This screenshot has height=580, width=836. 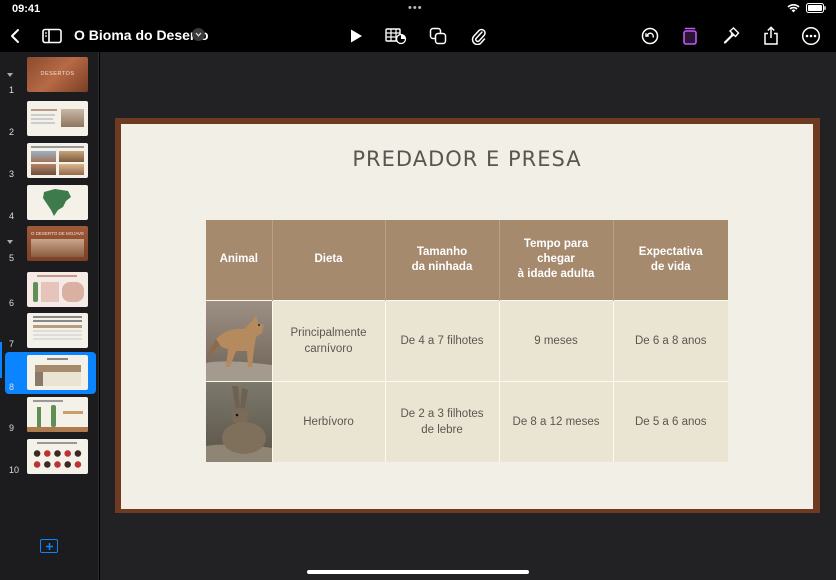 I want to click on slide-thumbnail-label: DESERTOS, so click(x=57, y=74).